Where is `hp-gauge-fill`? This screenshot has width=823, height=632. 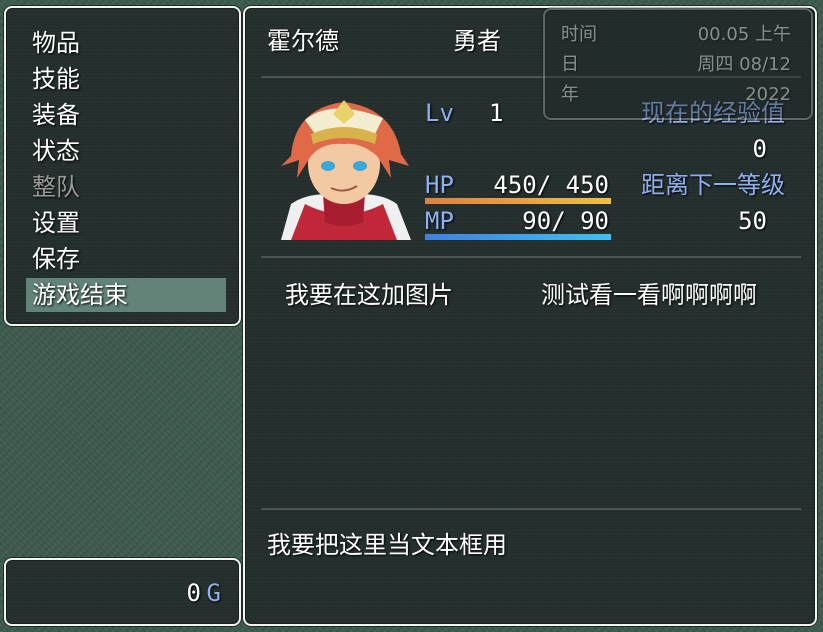 hp-gauge-fill is located at coordinates (518, 201).